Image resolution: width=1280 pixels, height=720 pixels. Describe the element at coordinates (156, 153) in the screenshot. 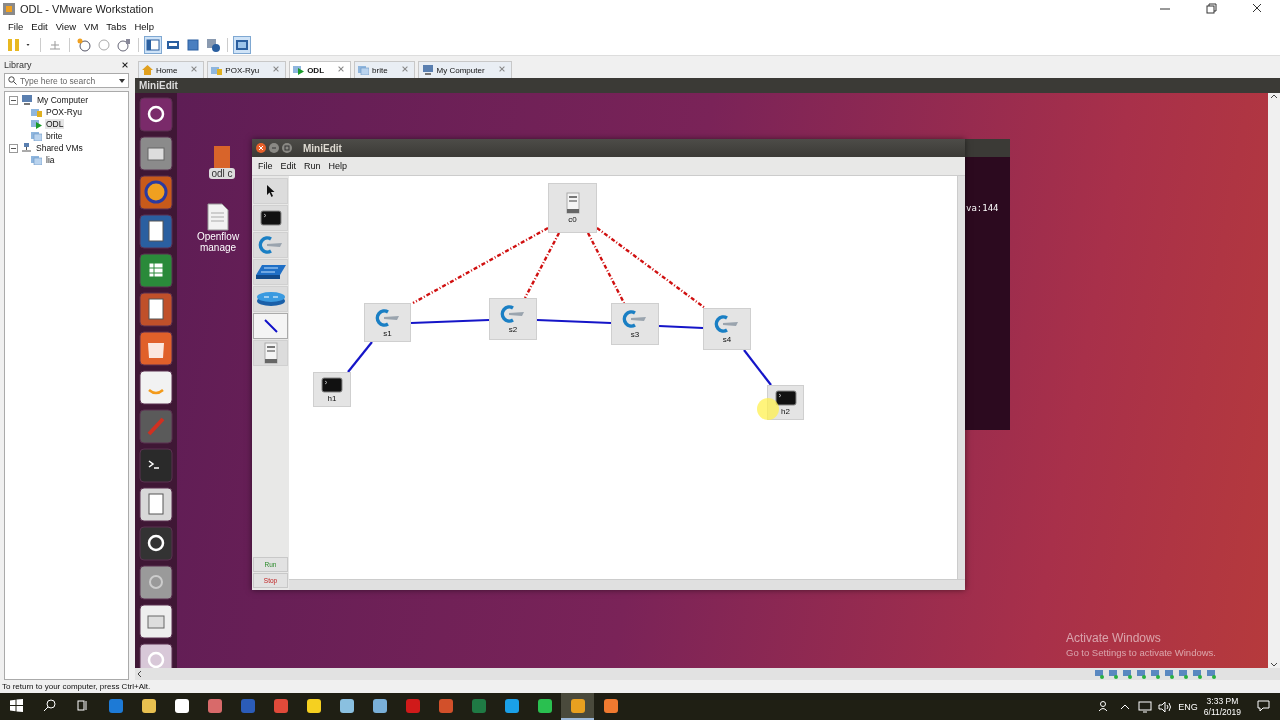

I see `file-cabinet-icon` at that location.